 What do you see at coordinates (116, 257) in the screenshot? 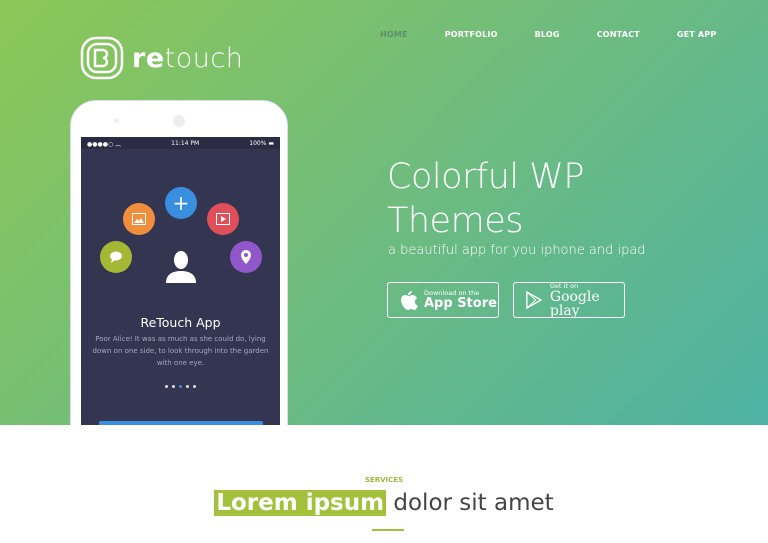
I see `chat-icon` at bounding box center [116, 257].